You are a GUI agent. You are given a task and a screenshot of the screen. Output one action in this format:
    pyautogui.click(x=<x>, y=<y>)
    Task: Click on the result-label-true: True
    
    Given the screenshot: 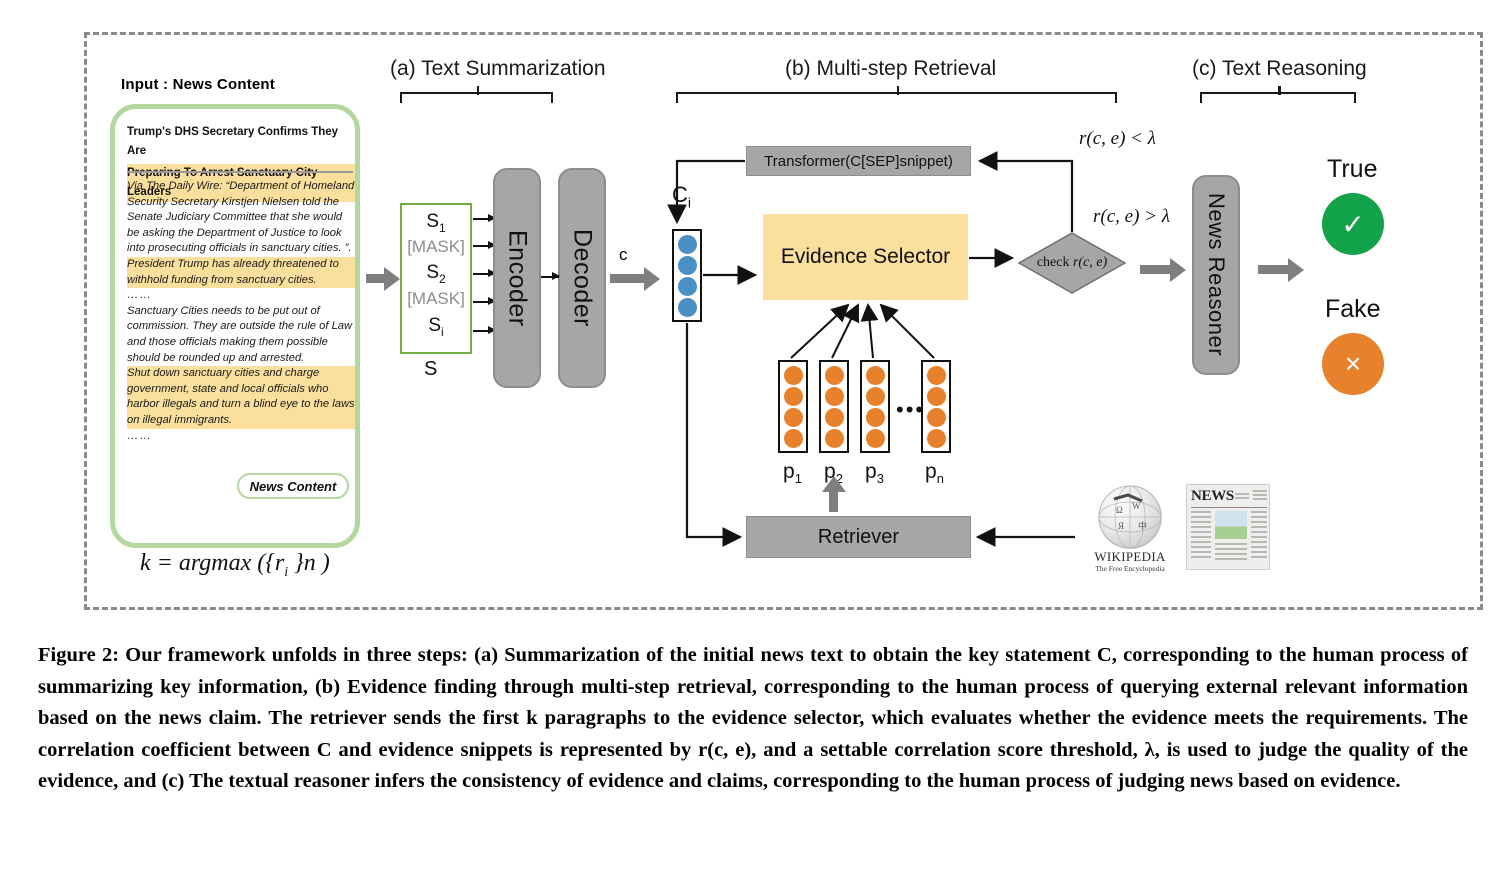 What is the action you would take?
    pyautogui.click(x=1352, y=169)
    